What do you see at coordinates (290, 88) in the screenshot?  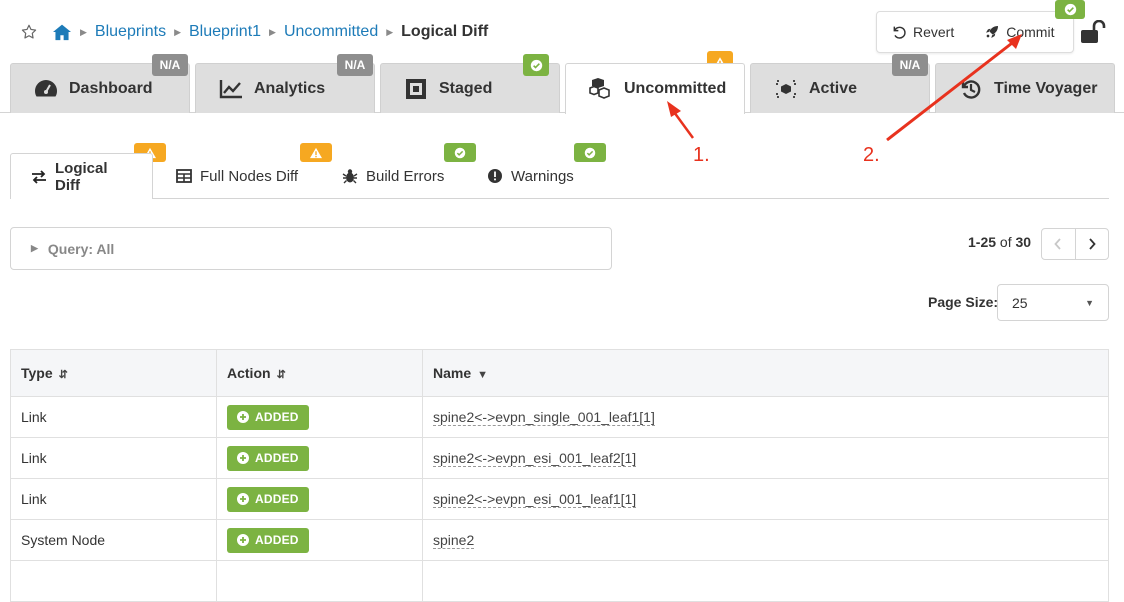 I see `tab-analytics-label: Analytics` at bounding box center [290, 88].